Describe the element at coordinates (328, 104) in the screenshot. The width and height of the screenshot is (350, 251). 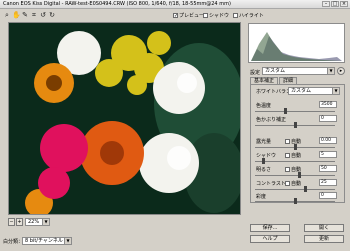
I see `temperature-value: 3500` at that location.